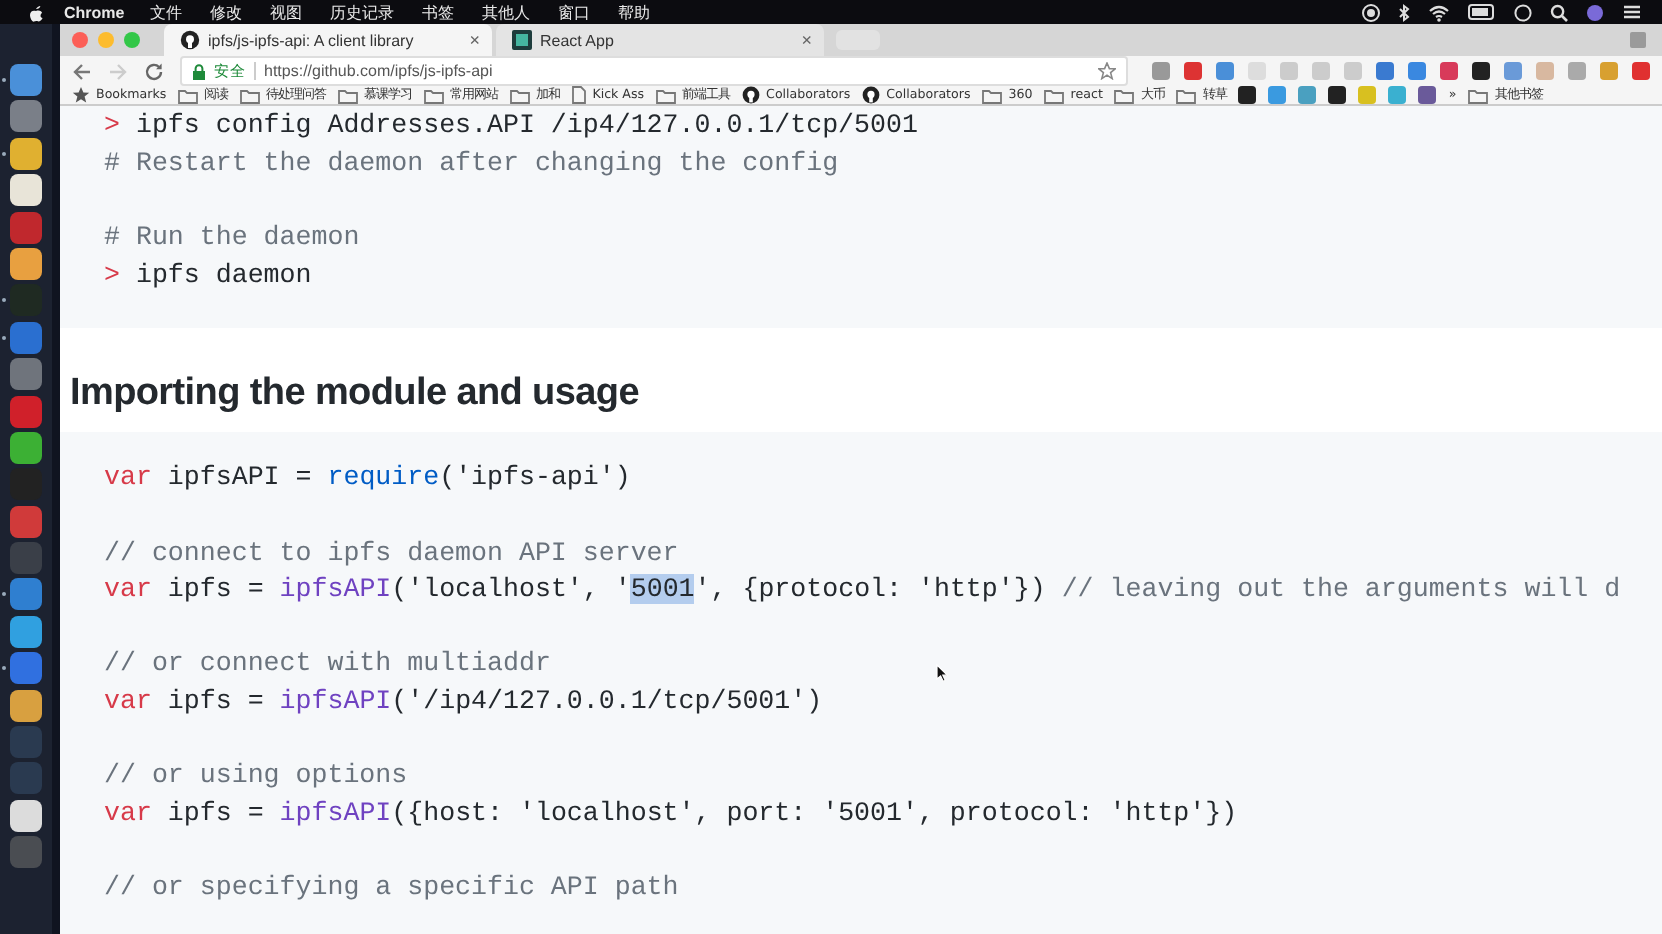  What do you see at coordinates (574, 12) in the screenshot?
I see `menu-item: 窗口` at bounding box center [574, 12].